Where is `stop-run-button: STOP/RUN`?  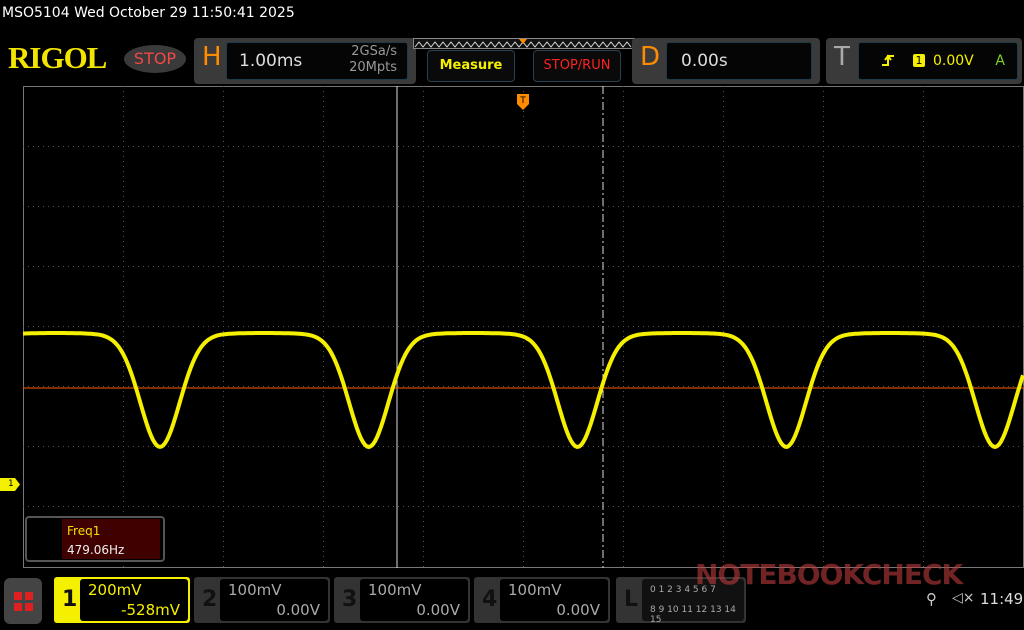 stop-run-button: STOP/RUN is located at coordinates (577, 66).